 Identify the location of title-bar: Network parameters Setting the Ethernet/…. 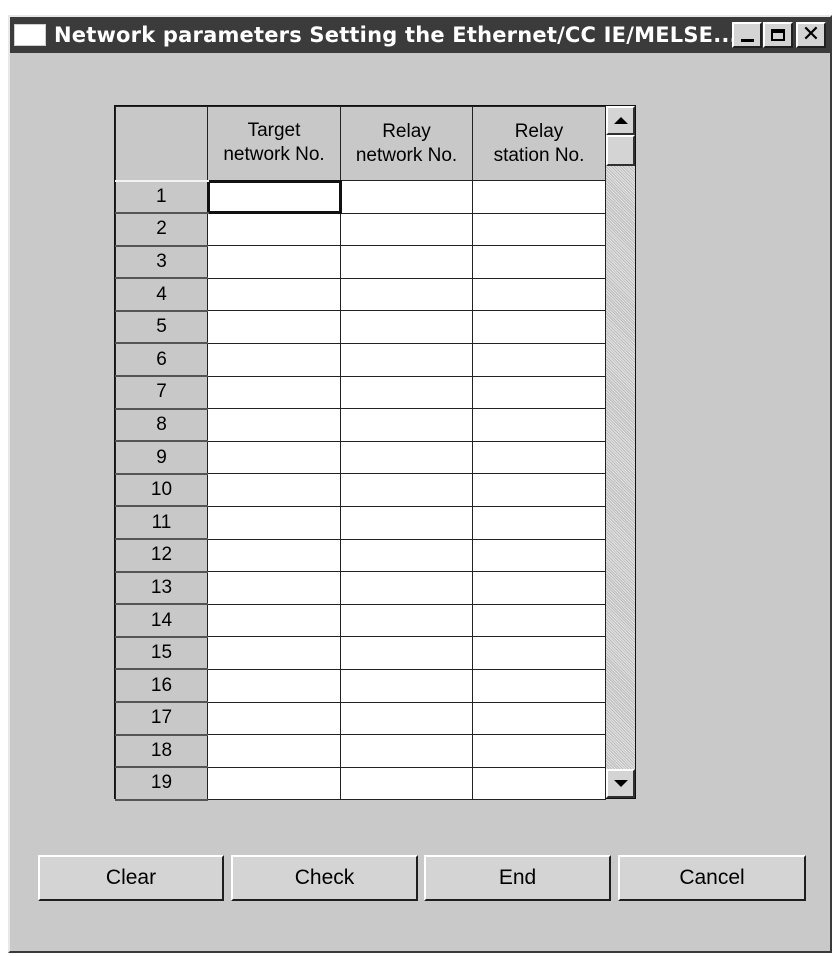
(420, 35).